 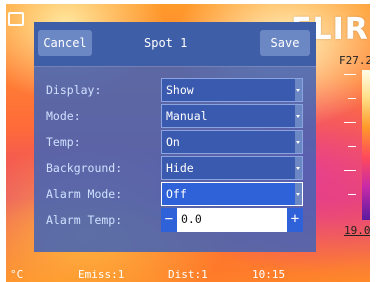 I want to click on display-label: Display:, so click(x=74, y=90).